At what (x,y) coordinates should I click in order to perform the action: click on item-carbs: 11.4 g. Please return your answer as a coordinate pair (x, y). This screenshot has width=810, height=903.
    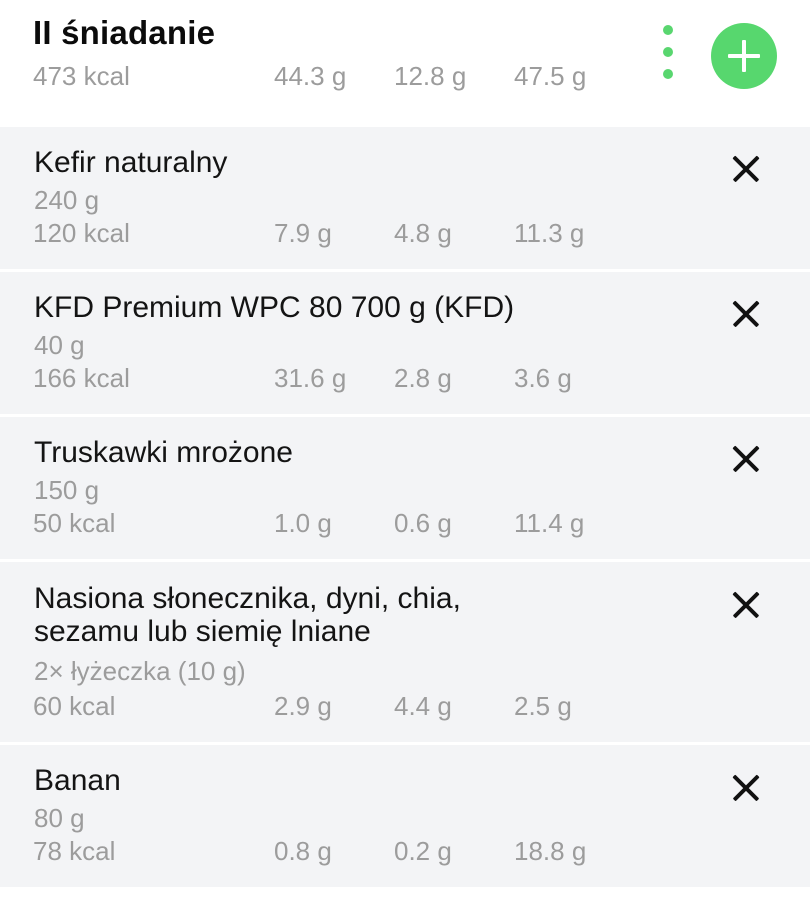
    Looking at the image, I should click on (549, 523).